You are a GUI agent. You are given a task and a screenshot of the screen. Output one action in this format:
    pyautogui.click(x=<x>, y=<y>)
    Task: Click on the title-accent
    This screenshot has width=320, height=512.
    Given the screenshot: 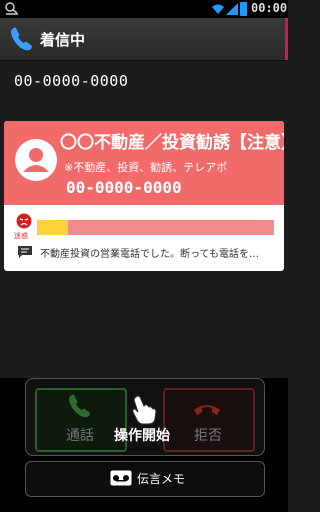 What is the action you would take?
    pyautogui.click(x=286, y=39)
    